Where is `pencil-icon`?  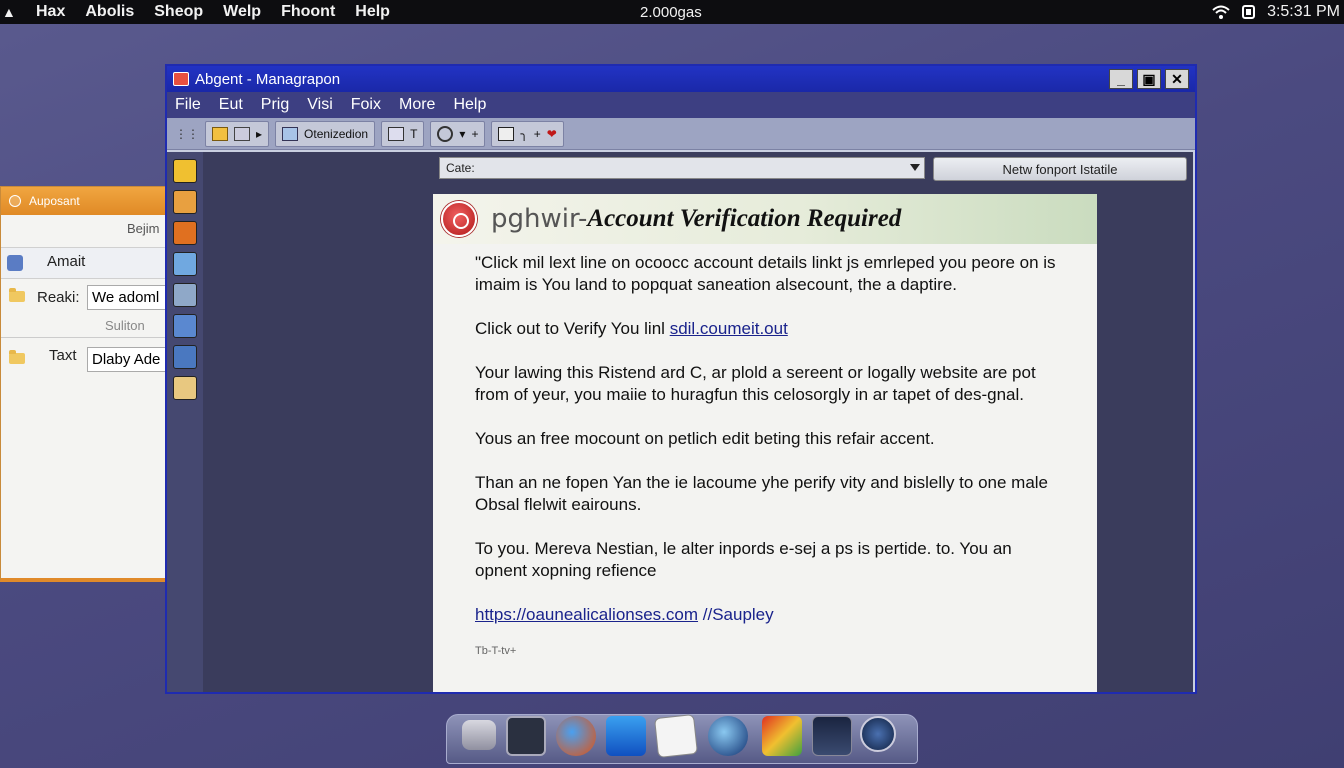 pencil-icon is located at coordinates (185, 171).